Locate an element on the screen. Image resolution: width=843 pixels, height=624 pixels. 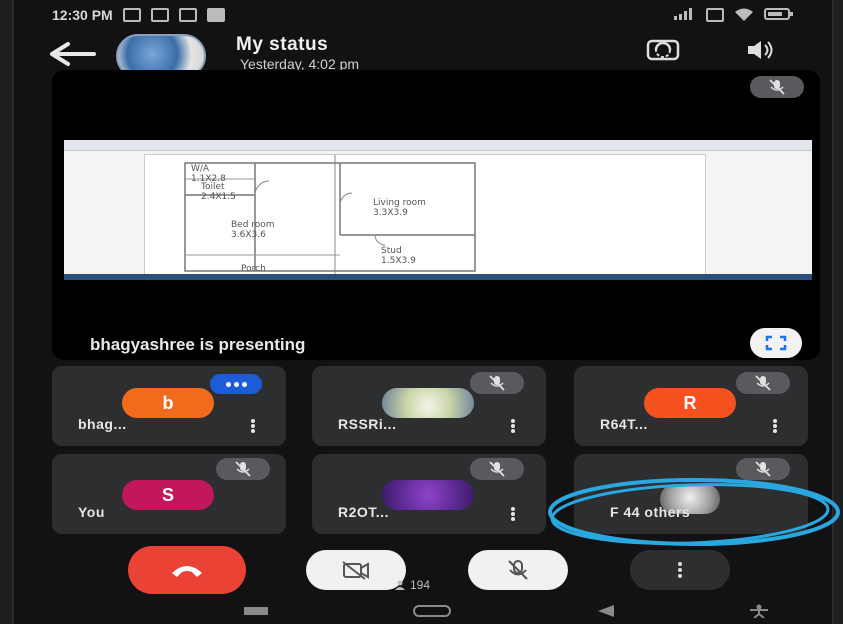
switch-camera-button is located at coordinates (663, 52).